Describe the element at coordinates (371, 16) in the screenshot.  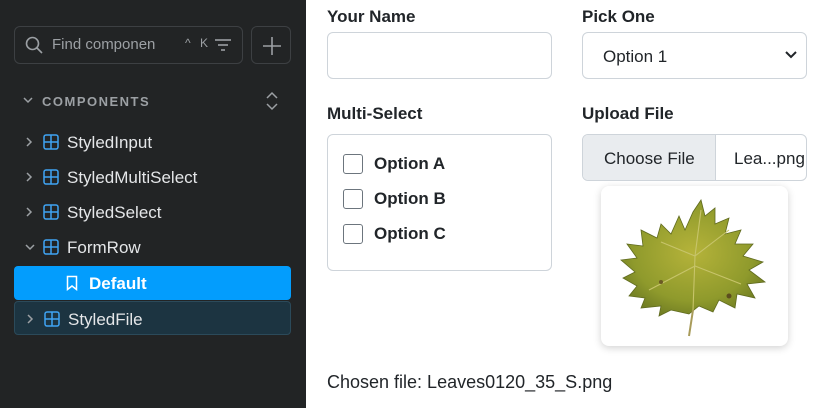
I see `name-label: Your Name` at that location.